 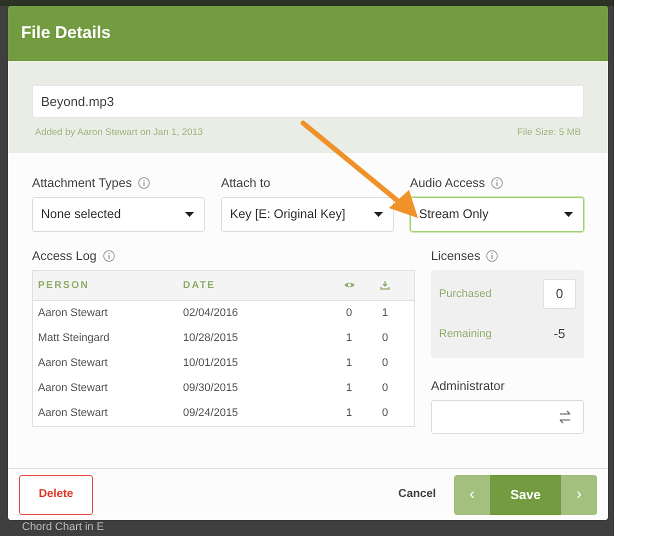 I want to click on remaining-value: -5, so click(x=559, y=334).